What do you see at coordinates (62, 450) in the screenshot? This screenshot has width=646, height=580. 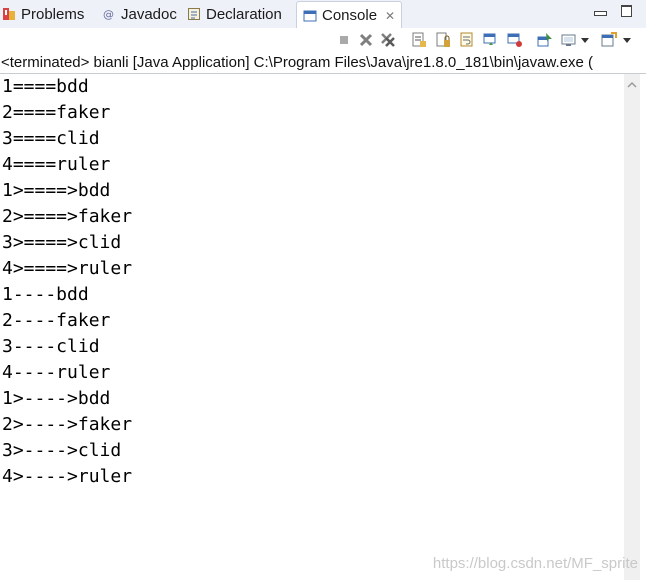 I see `console-line: 3>---->clid` at bounding box center [62, 450].